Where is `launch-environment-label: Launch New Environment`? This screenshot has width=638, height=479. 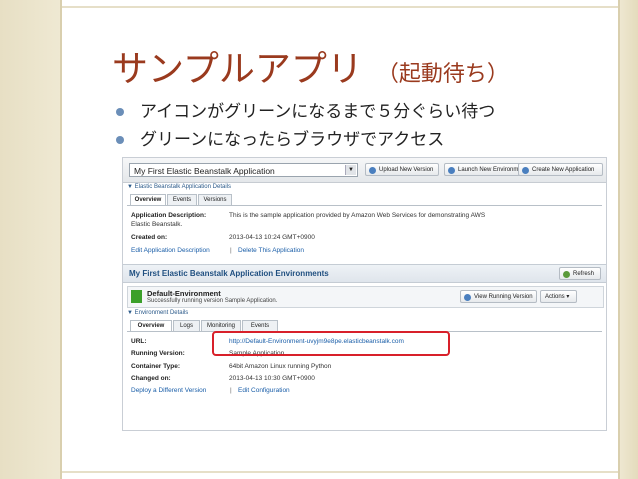
launch-environment-label: Launch New Environment is located at coordinates (492, 170).